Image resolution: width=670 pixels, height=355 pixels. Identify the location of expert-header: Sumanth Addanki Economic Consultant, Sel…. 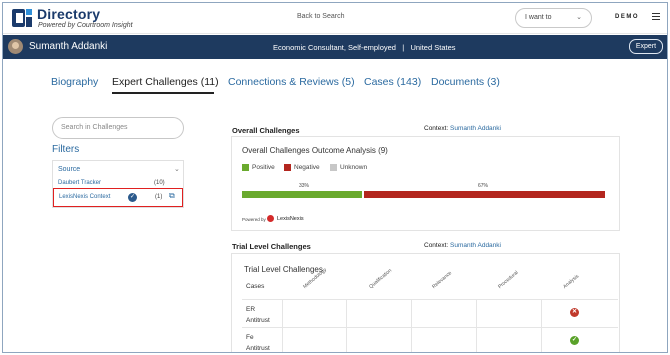
(335, 47).